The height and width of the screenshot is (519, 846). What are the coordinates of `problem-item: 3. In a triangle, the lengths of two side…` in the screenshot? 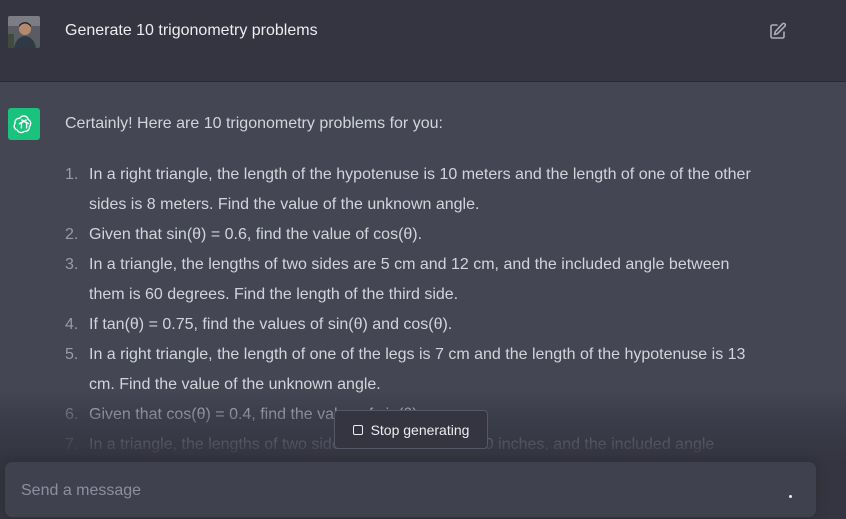 It's located at (415, 280).